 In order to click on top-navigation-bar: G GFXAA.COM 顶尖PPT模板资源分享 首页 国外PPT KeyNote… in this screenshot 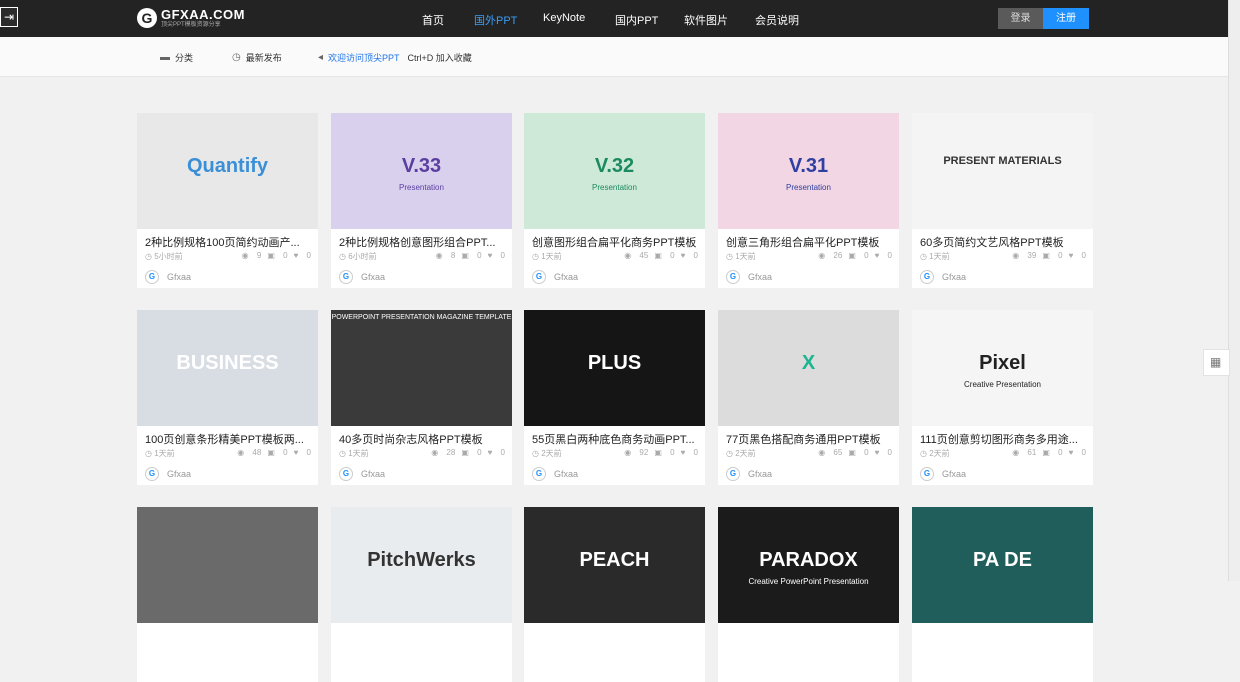, I will do `click(614, 18)`.